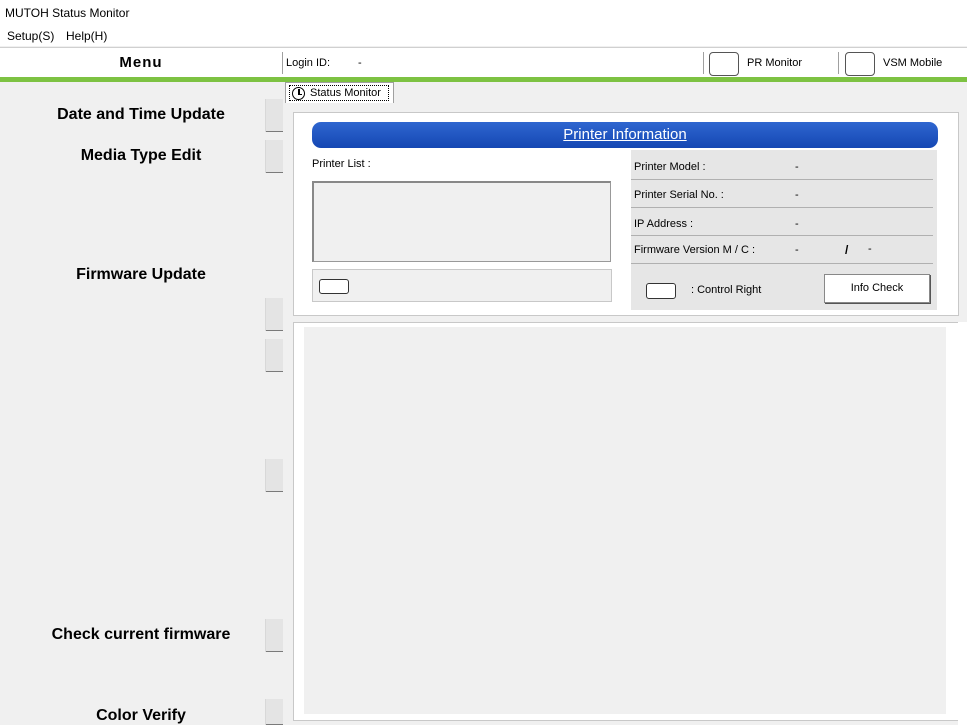 The width and height of the screenshot is (967, 725). I want to click on printer-list-label: Printer List :, so click(341, 164).